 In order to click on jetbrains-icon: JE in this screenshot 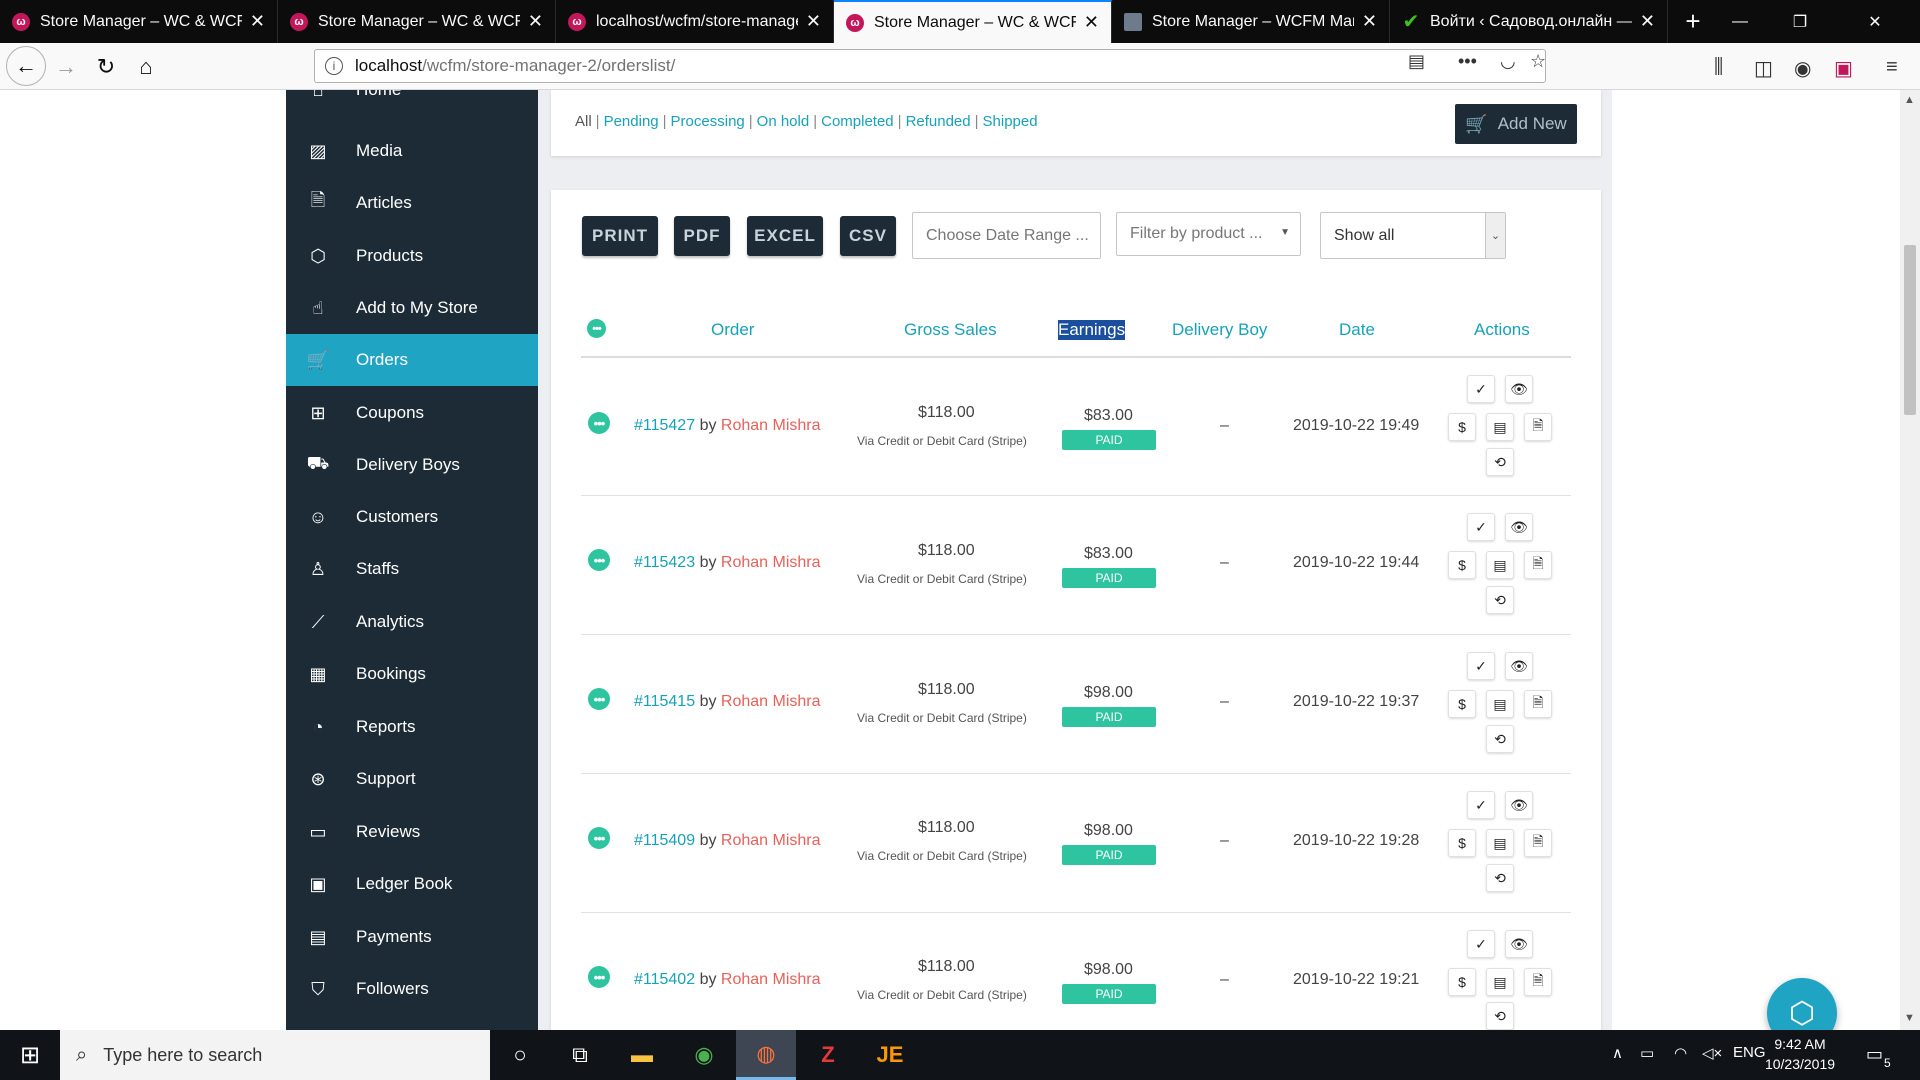, I will do `click(890, 1055)`.